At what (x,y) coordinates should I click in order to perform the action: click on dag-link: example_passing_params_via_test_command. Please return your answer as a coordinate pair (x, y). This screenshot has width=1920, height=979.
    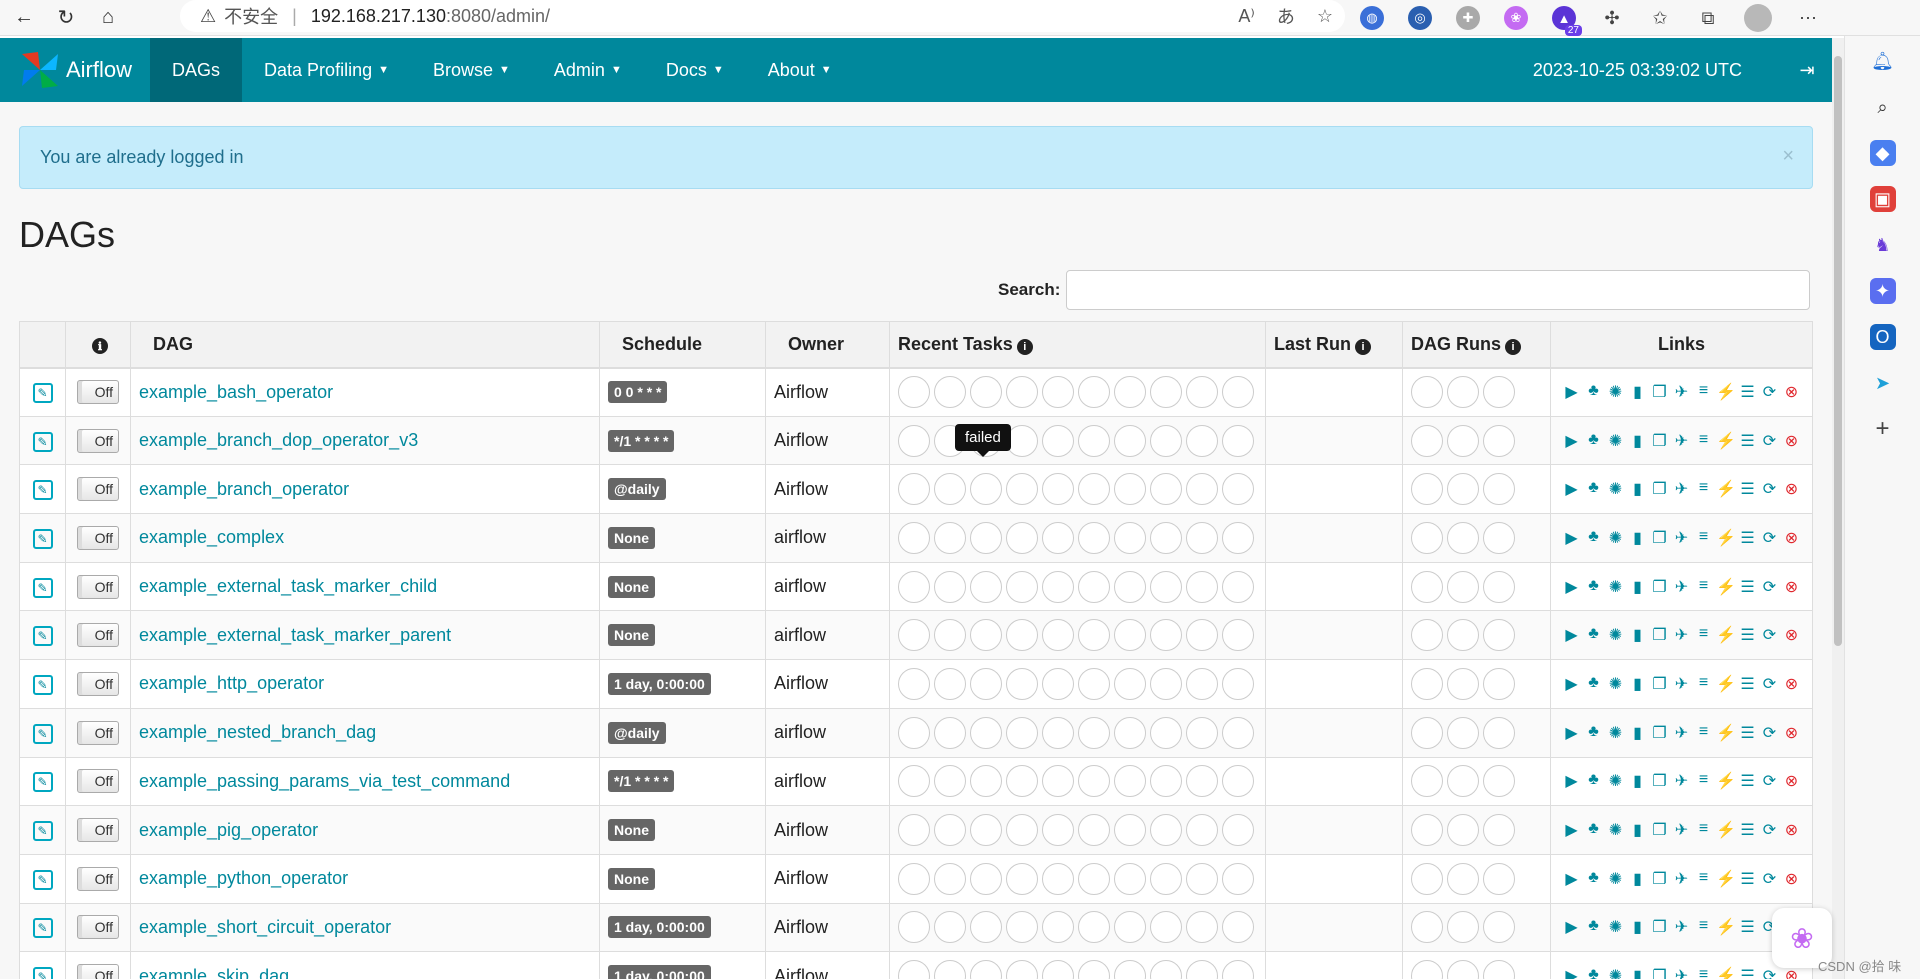
    Looking at the image, I should click on (324, 781).